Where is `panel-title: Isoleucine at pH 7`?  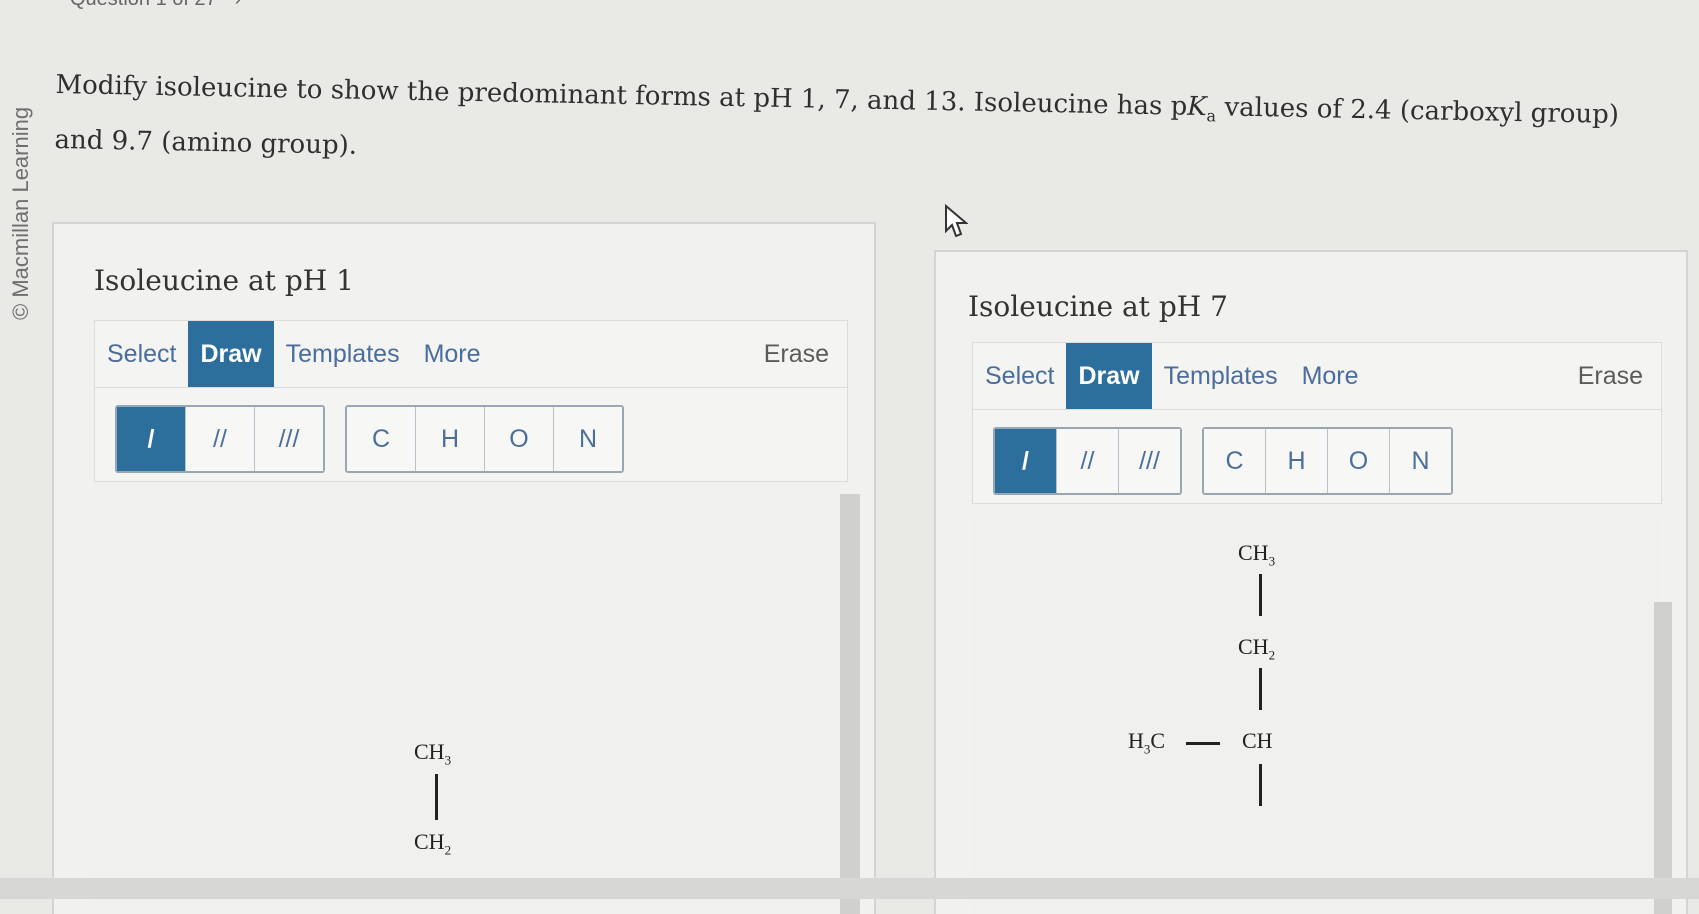 panel-title: Isoleucine at pH 7 is located at coordinates (1098, 306).